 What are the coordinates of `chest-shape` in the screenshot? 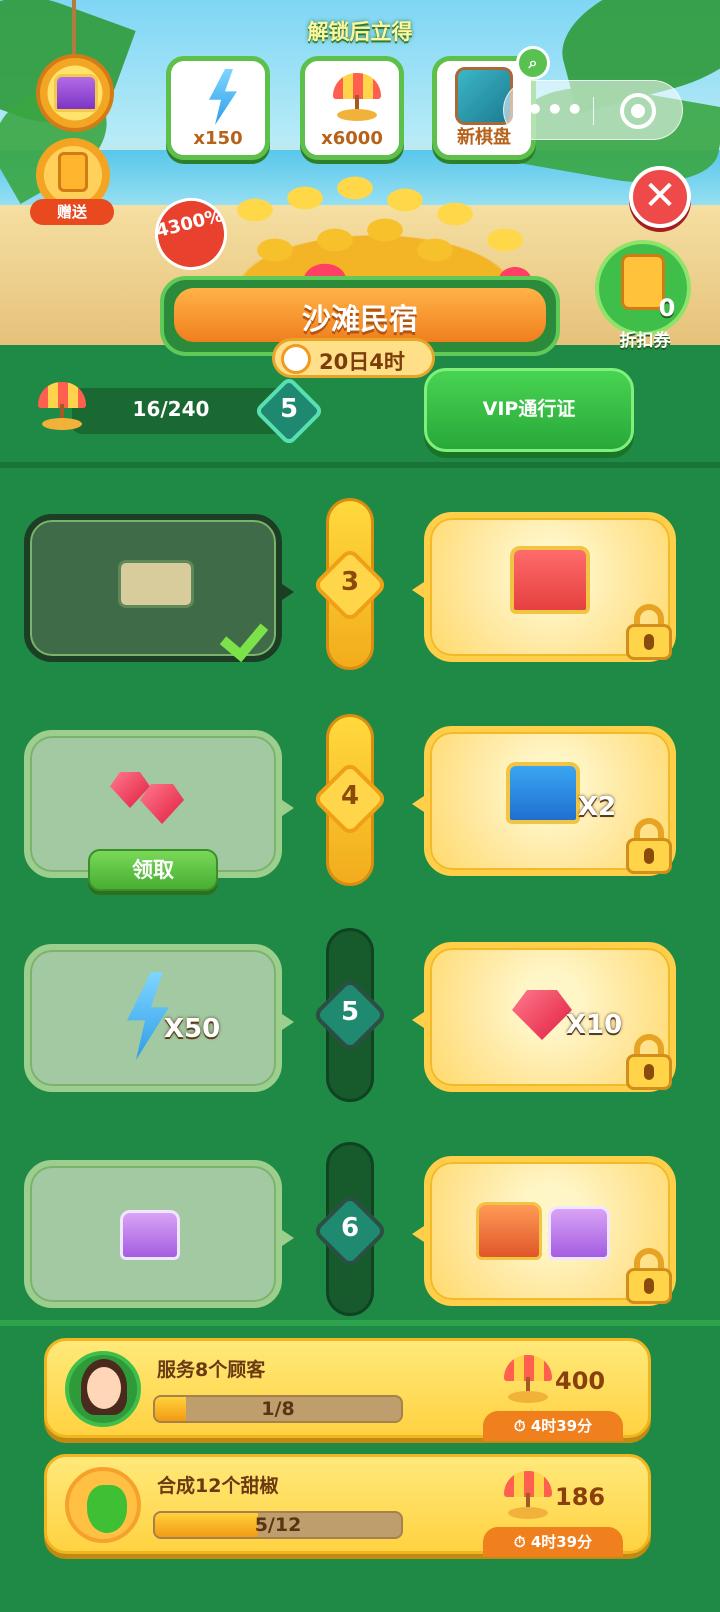 It's located at (76, 93).